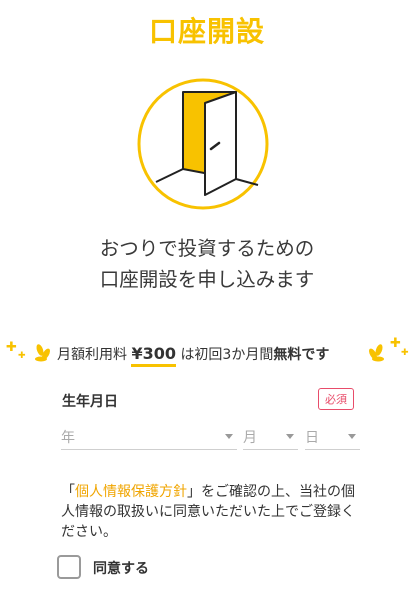 The width and height of the screenshot is (414, 600). What do you see at coordinates (250, 438) in the screenshot?
I see `month-placeholder: 月` at bounding box center [250, 438].